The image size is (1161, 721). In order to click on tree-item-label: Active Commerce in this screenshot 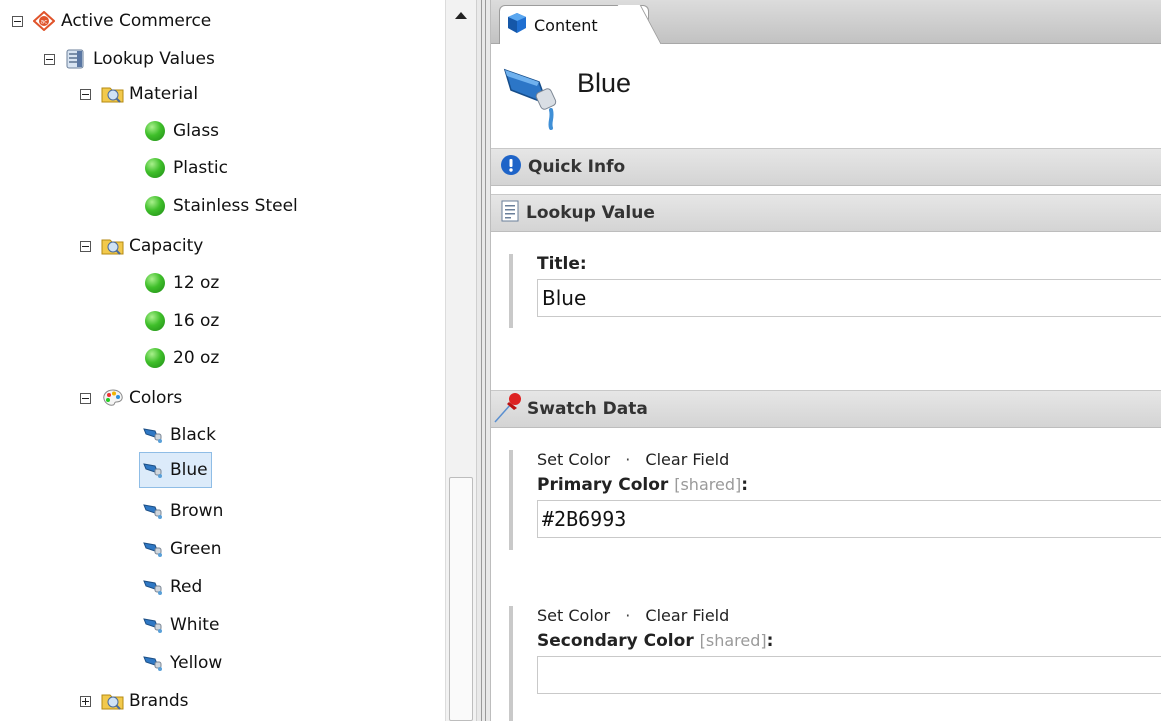, I will do `click(136, 21)`.